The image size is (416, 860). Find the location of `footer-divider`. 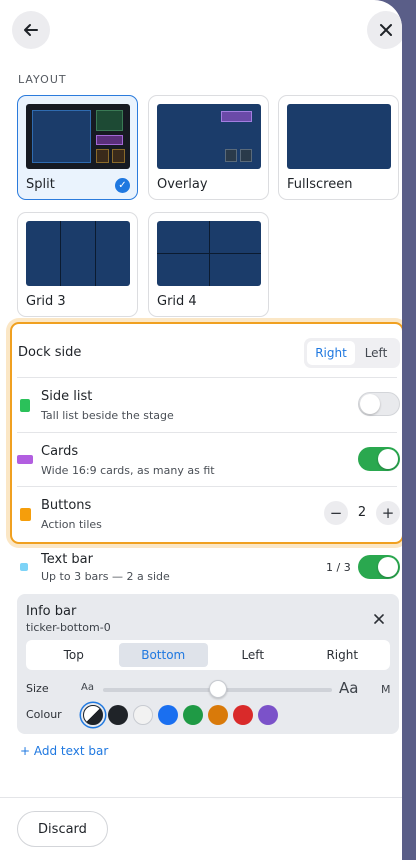

footer-divider is located at coordinates (201, 797).